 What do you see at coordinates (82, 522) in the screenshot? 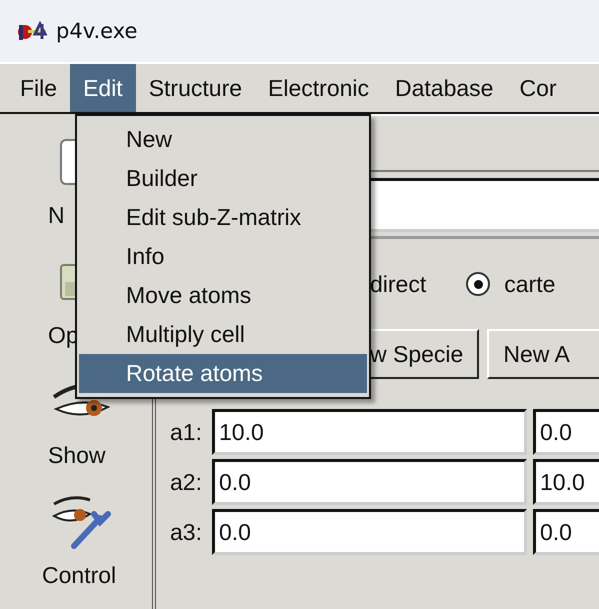
I see `eye-wrench-icon` at bounding box center [82, 522].